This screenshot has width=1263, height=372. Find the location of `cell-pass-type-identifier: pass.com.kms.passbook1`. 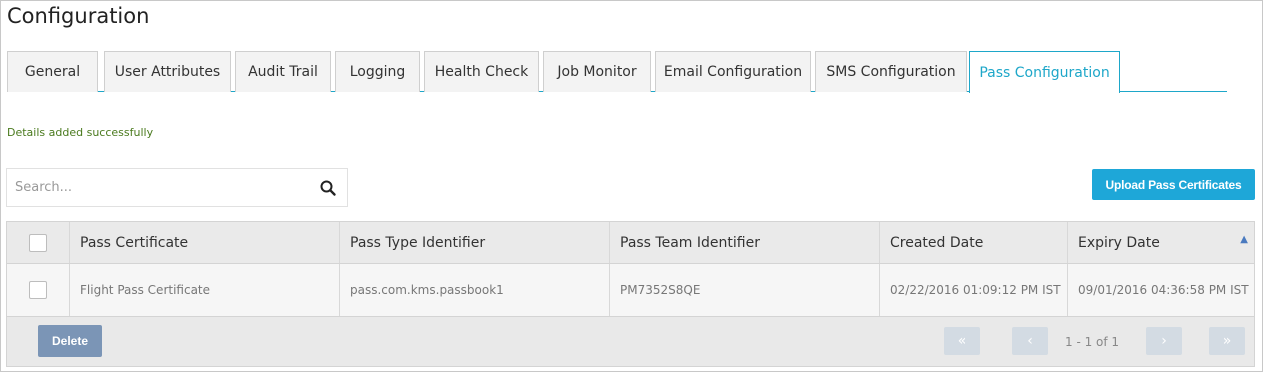

cell-pass-type-identifier: pass.com.kms.passbook1 is located at coordinates (475, 290).